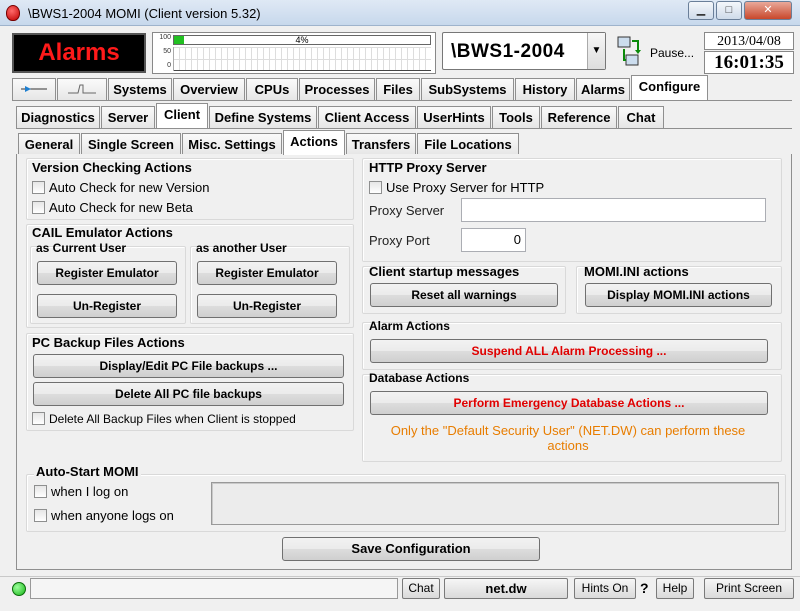 The height and width of the screenshot is (611, 800). I want to click on tab-misc-settings: Misc. Settings, so click(232, 144).